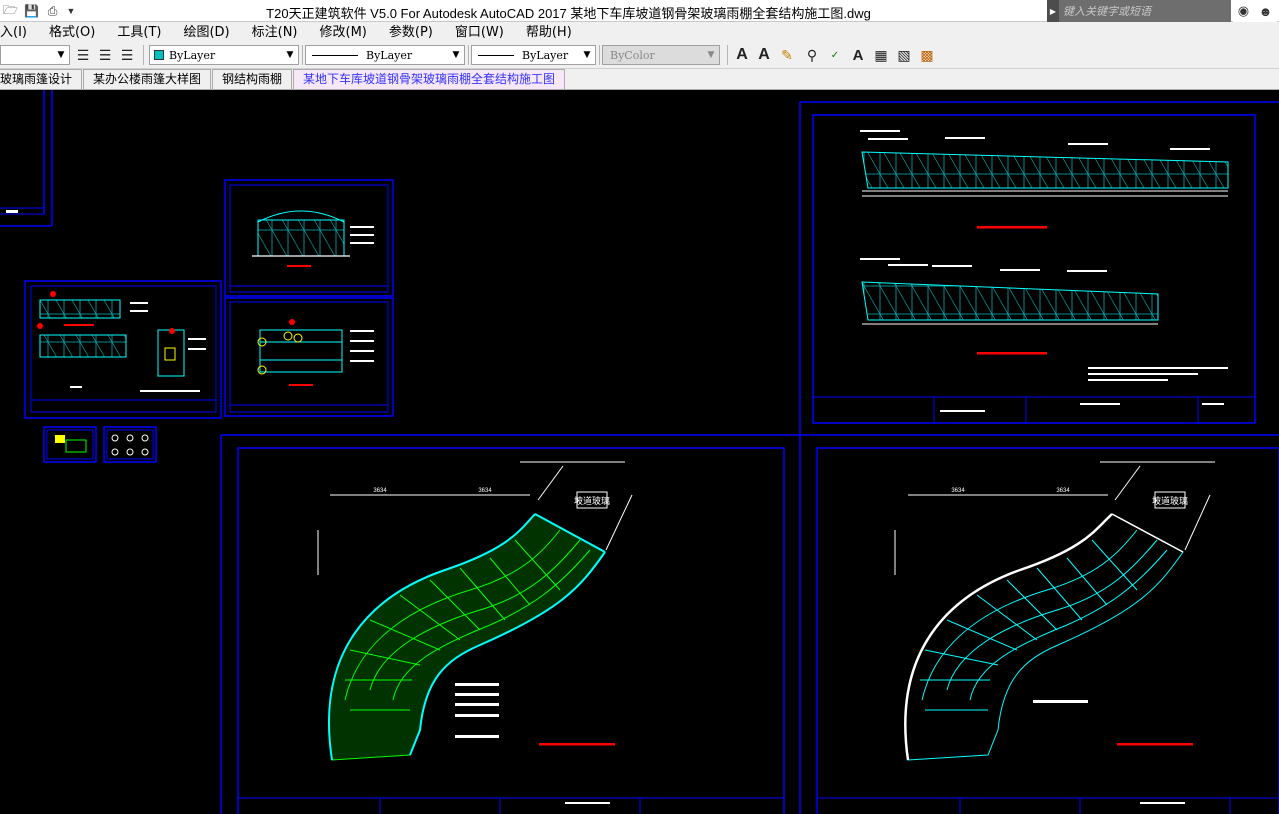 The height and width of the screenshot is (814, 1279). I want to click on plan-a-label: 坡道玻璃, so click(592, 500).